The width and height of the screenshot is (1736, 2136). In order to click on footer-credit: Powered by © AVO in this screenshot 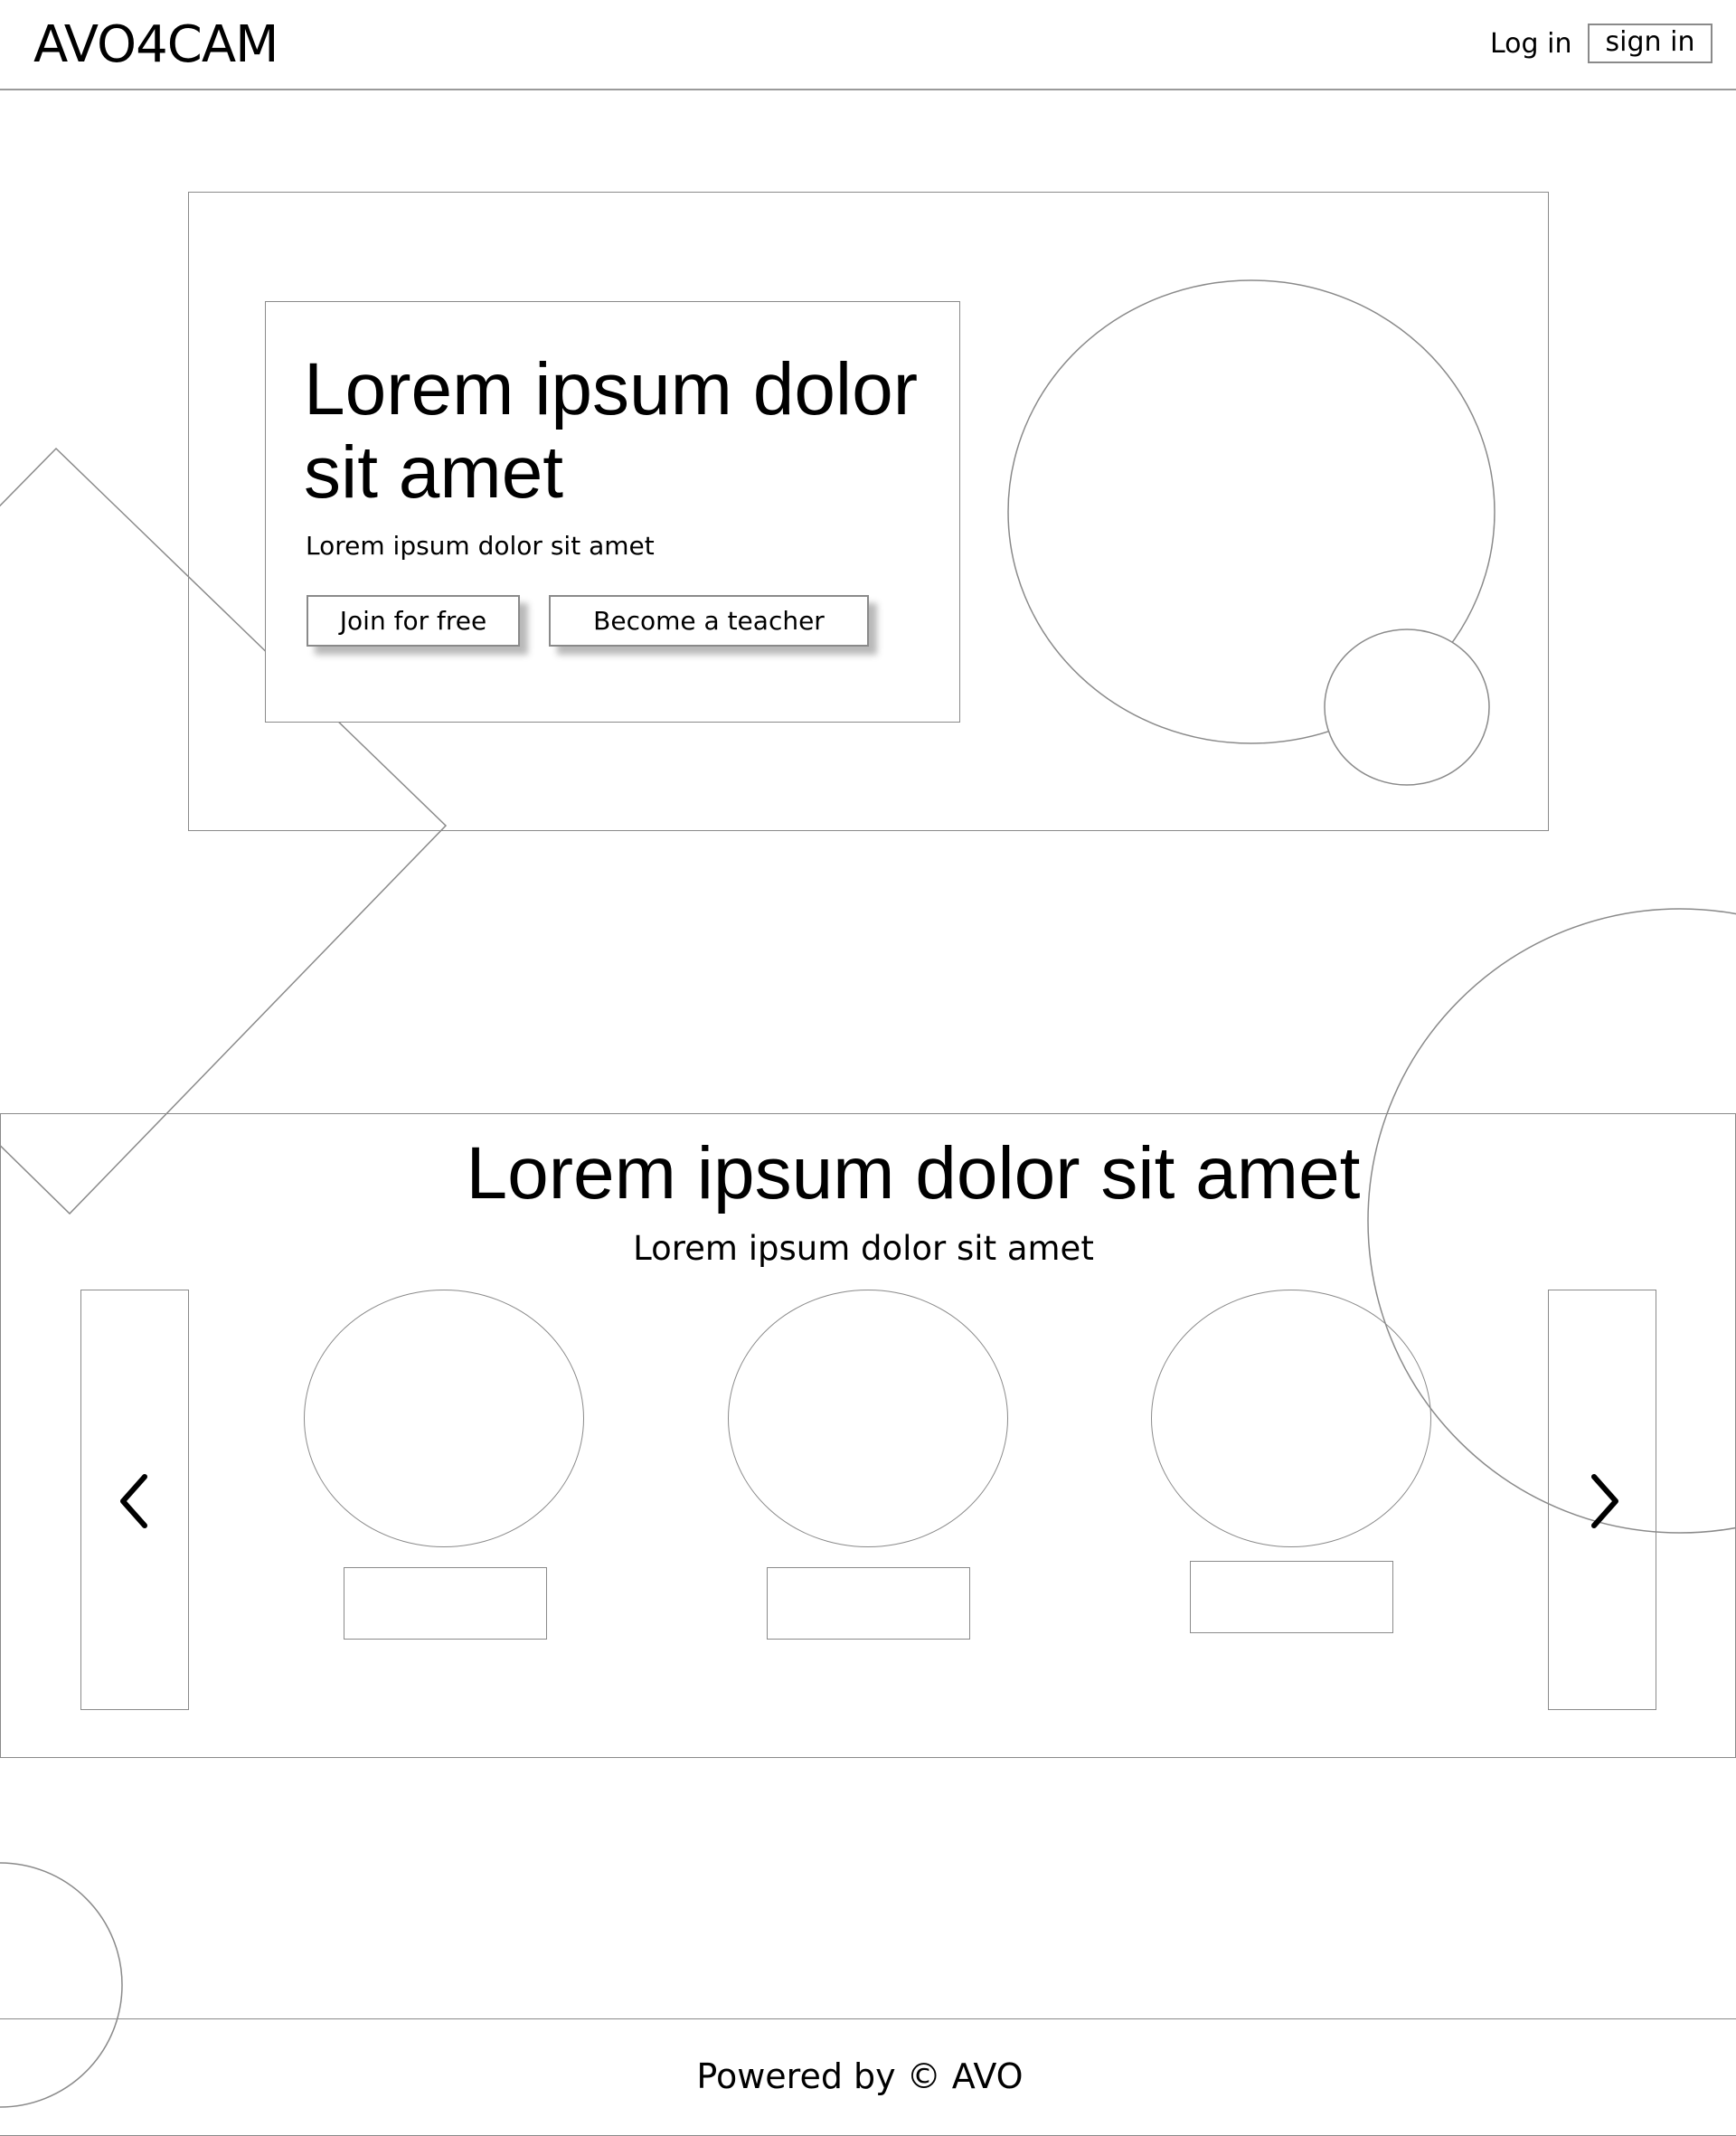, I will do `click(860, 2076)`.